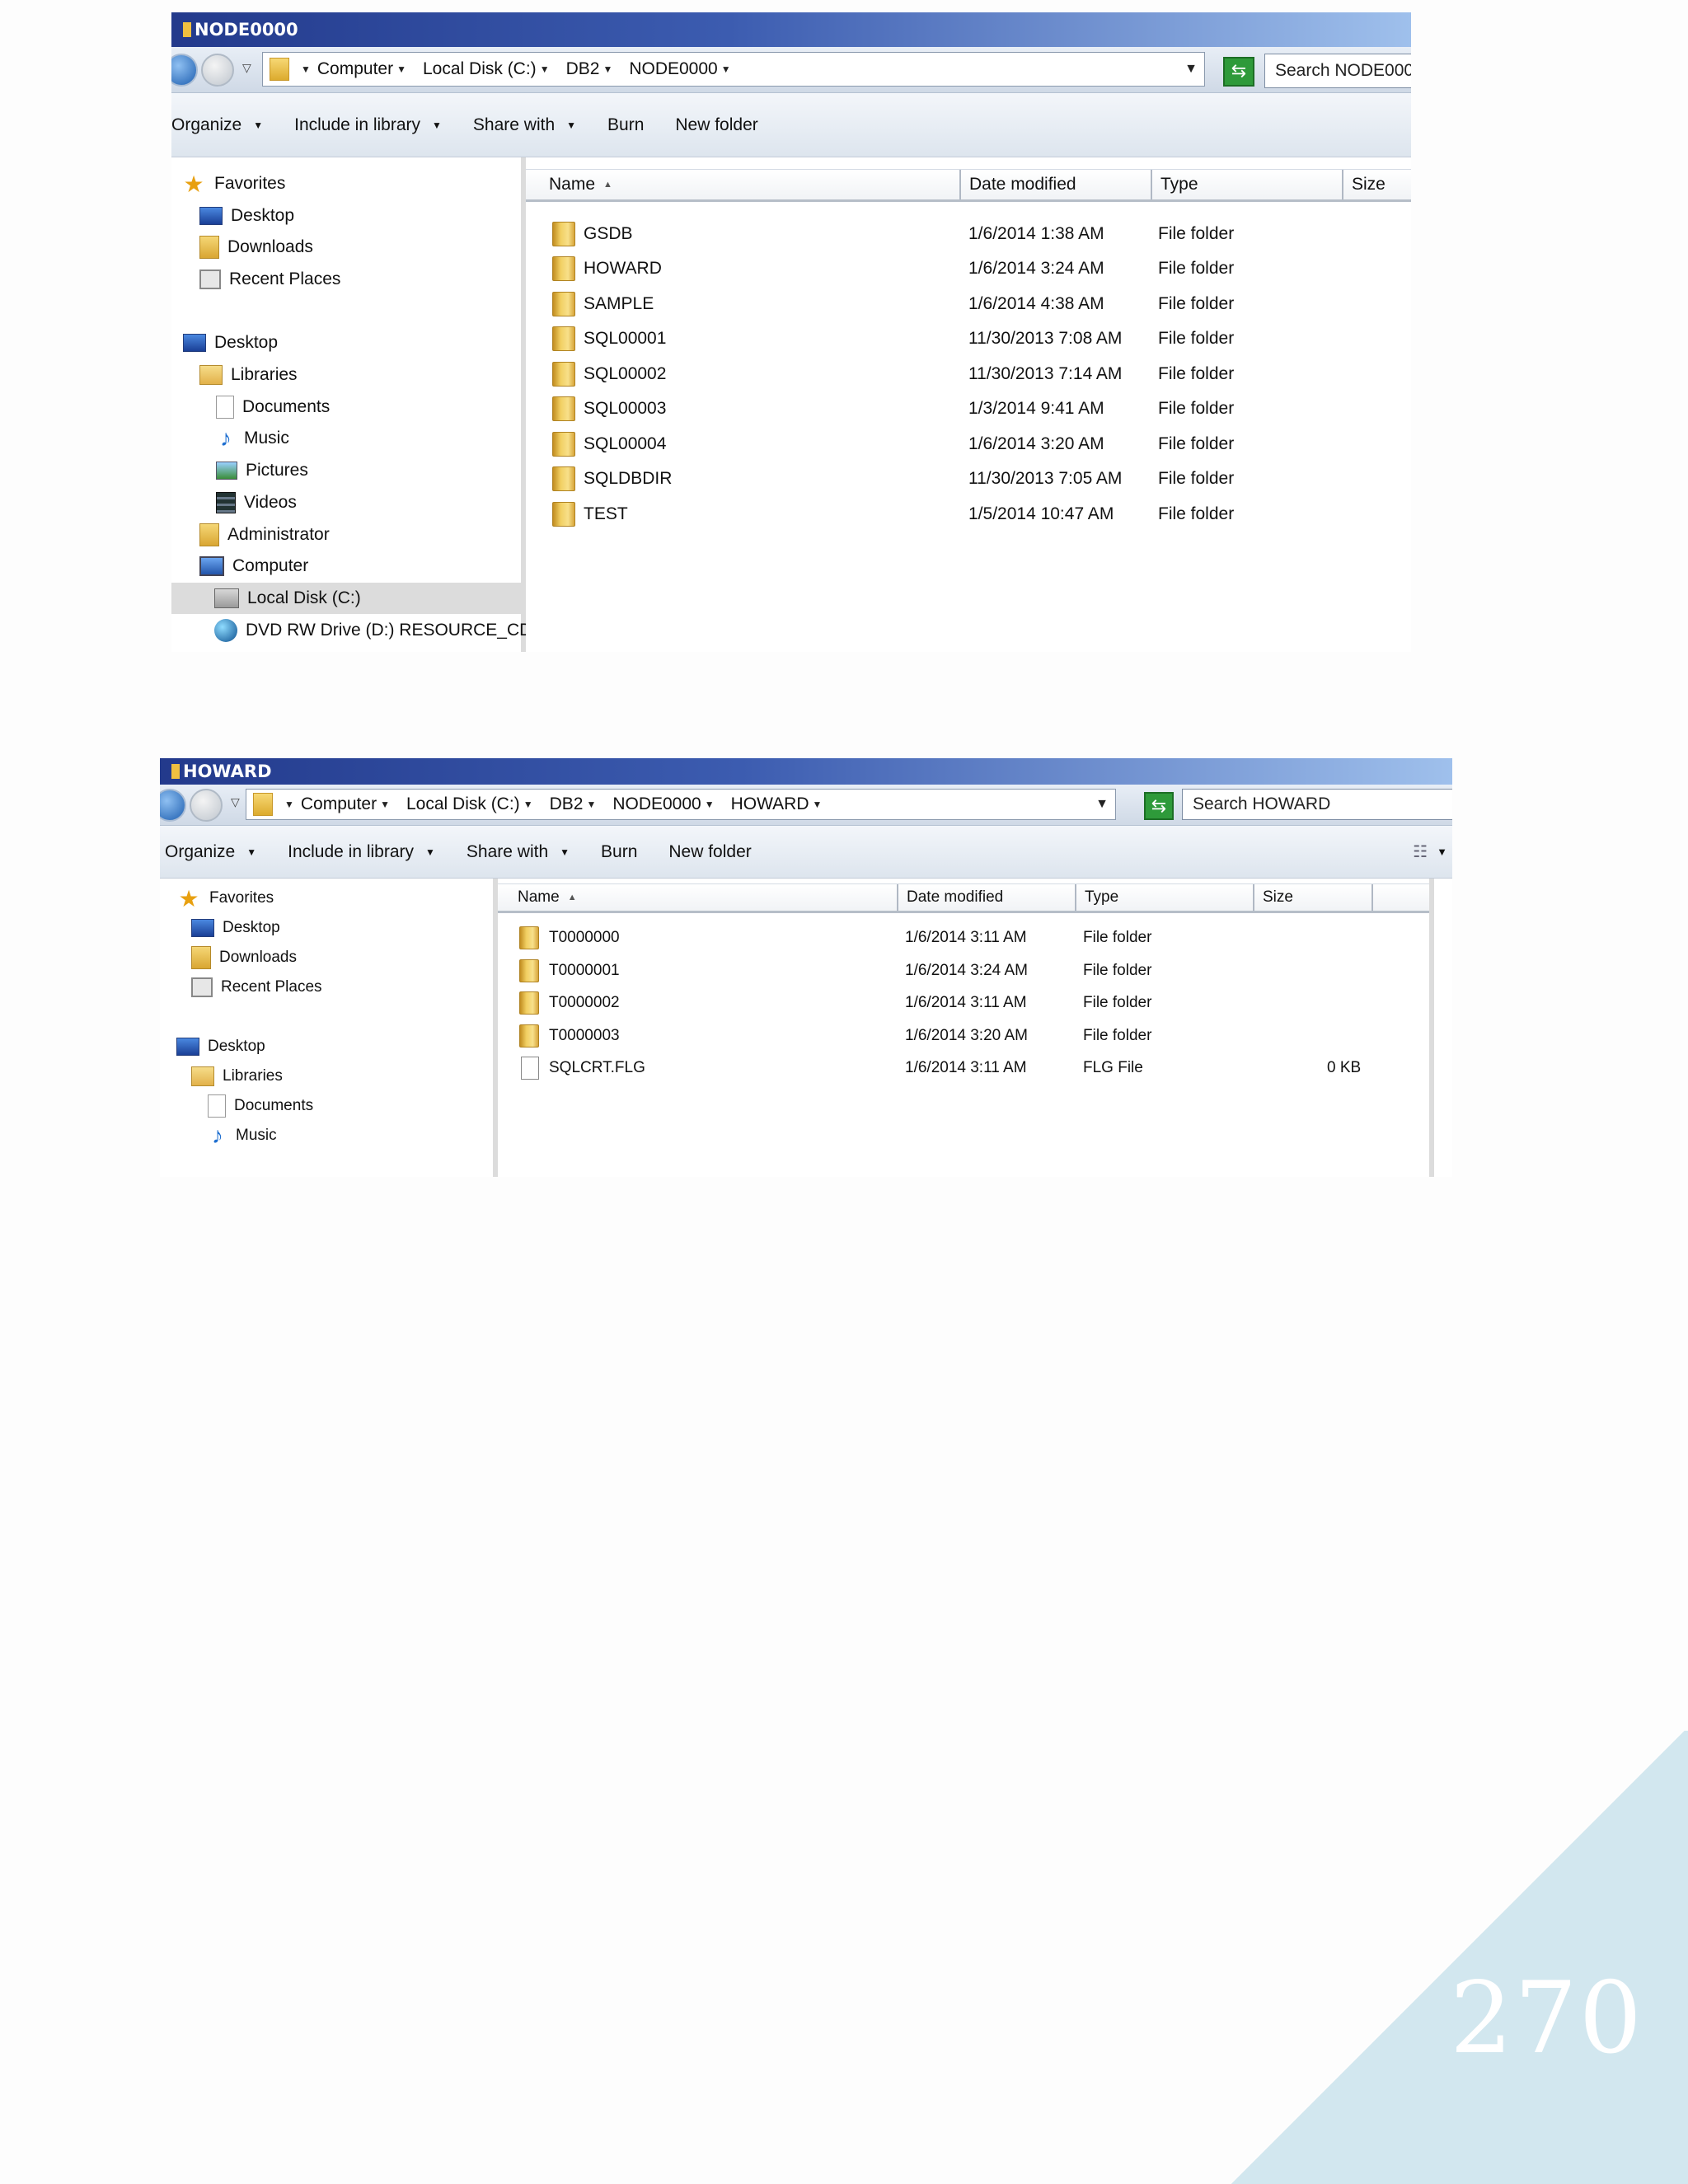  What do you see at coordinates (969, 338) in the screenshot?
I see `table-row: SQL00001 11/30/2013 7:08 AM File folder` at bounding box center [969, 338].